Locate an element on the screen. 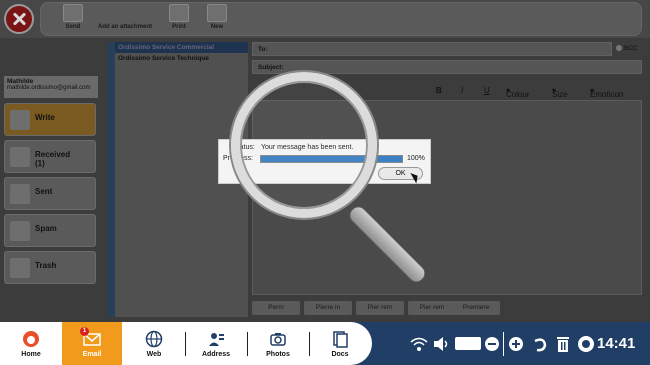  to-field: To: is located at coordinates (432, 49).